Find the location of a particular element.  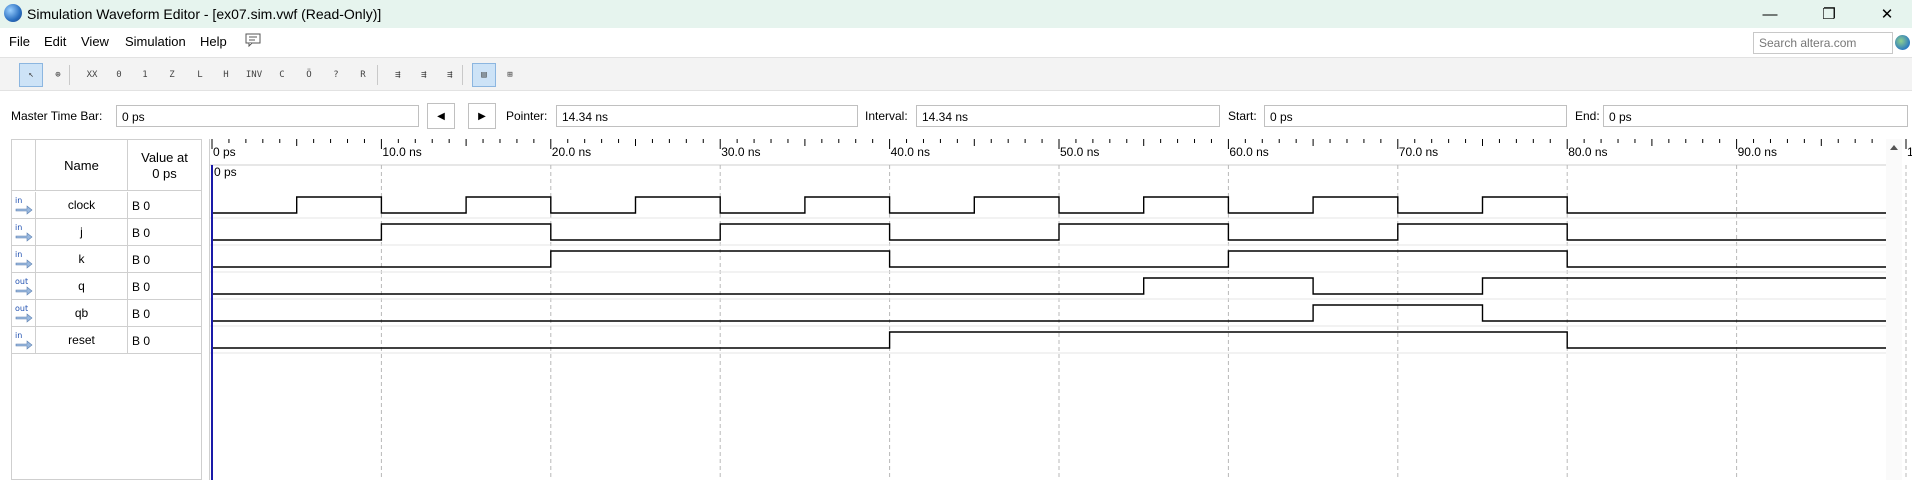

vertical-scrollbar is located at coordinates (1894, 309).